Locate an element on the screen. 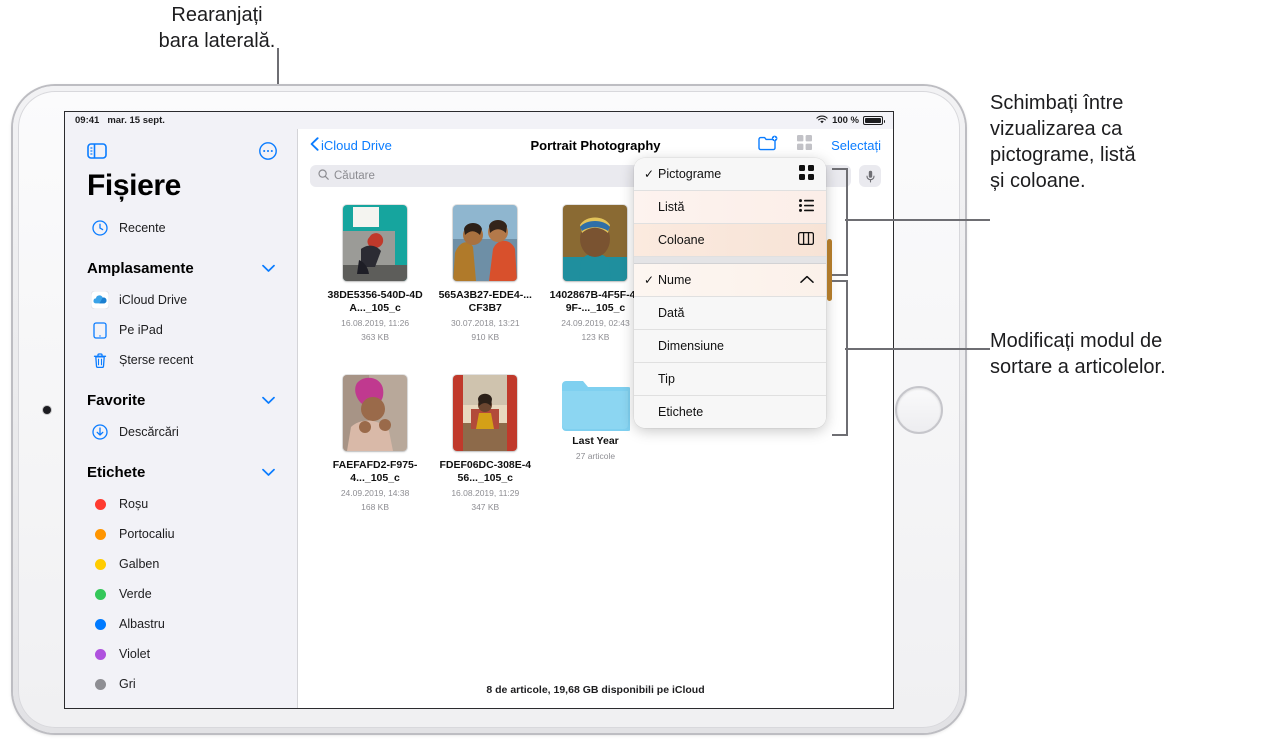 The image size is (1261, 755). sidebar-item-label: Pe iPad is located at coordinates (141, 330).